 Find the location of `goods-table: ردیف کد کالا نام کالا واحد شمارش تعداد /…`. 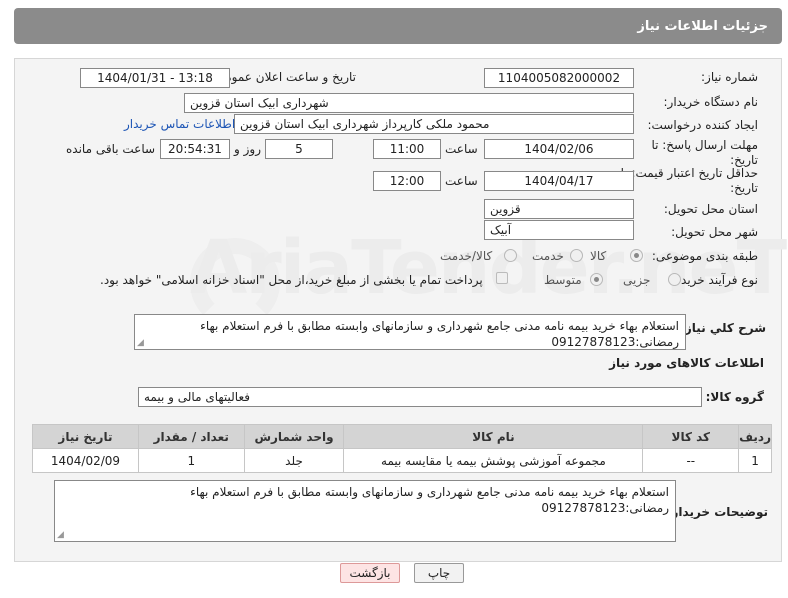

goods-table: ردیف کد کالا نام کالا واحد شمارش تعداد /… is located at coordinates (402, 448).